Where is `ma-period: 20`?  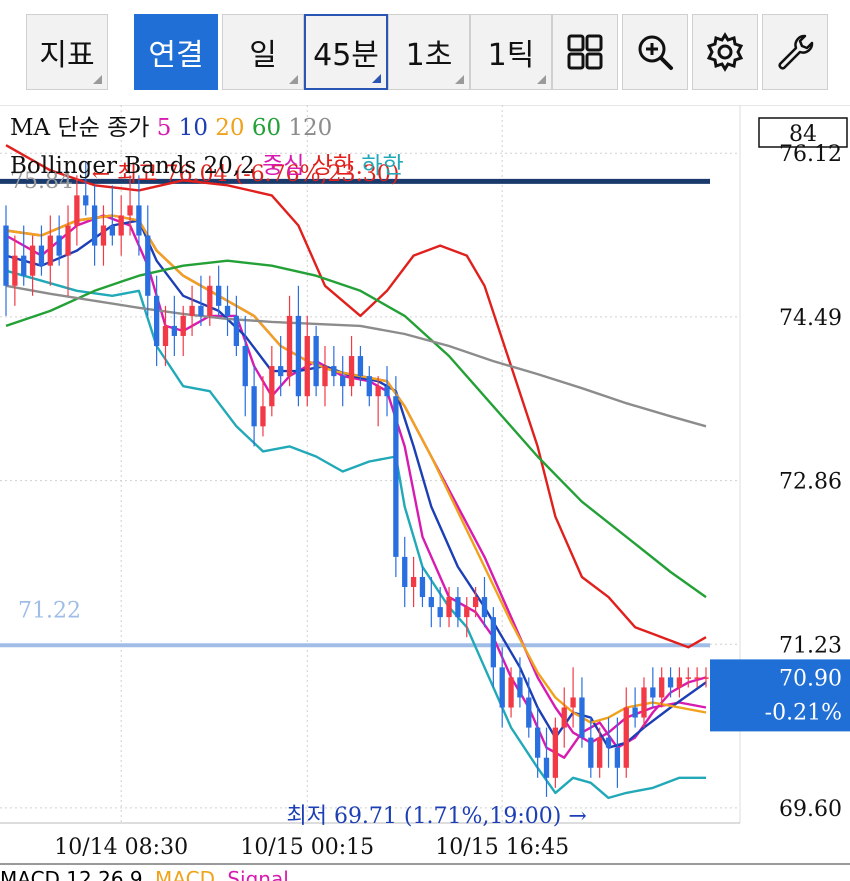 ma-period: 20 is located at coordinates (226, 128).